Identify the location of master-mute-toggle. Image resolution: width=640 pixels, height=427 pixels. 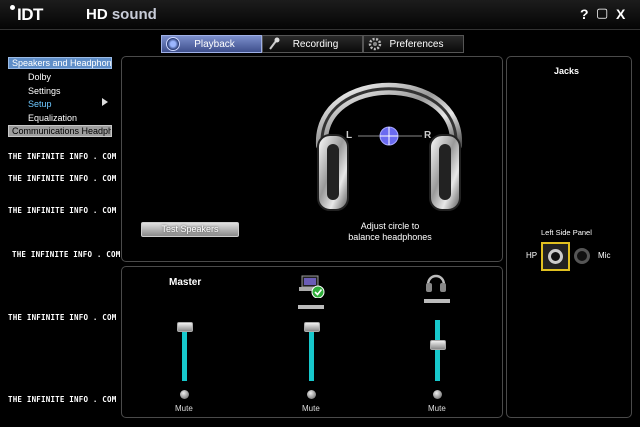
(184, 394).